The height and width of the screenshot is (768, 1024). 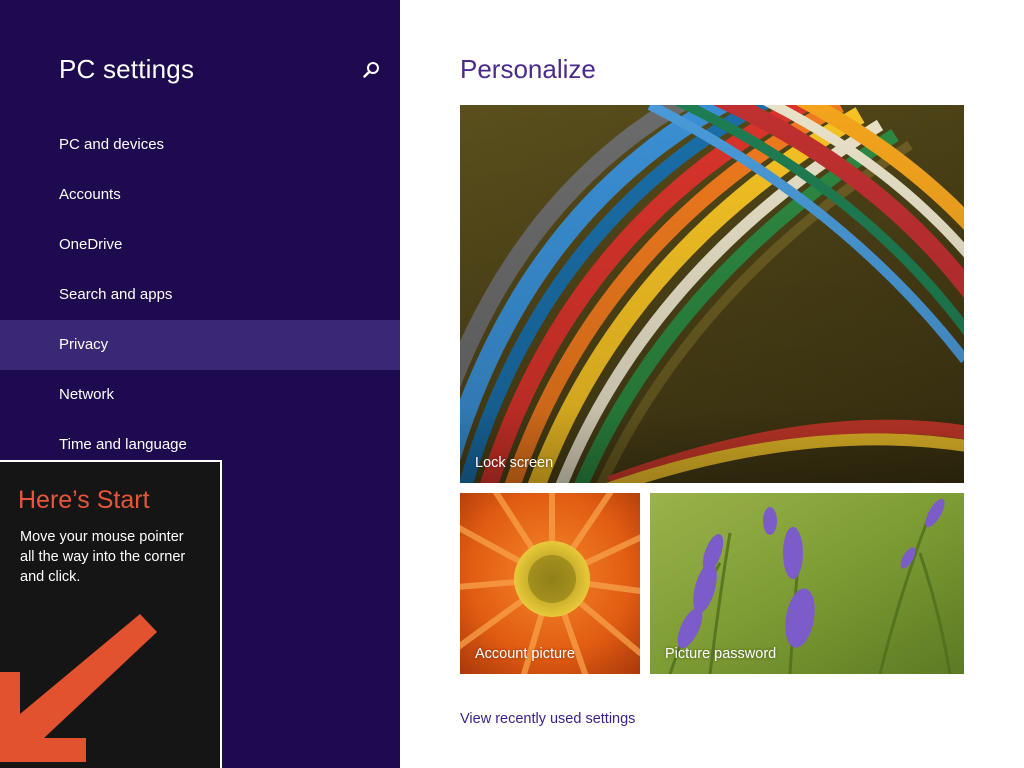 I want to click on account-picture-tile: Account picture, so click(x=550, y=583).